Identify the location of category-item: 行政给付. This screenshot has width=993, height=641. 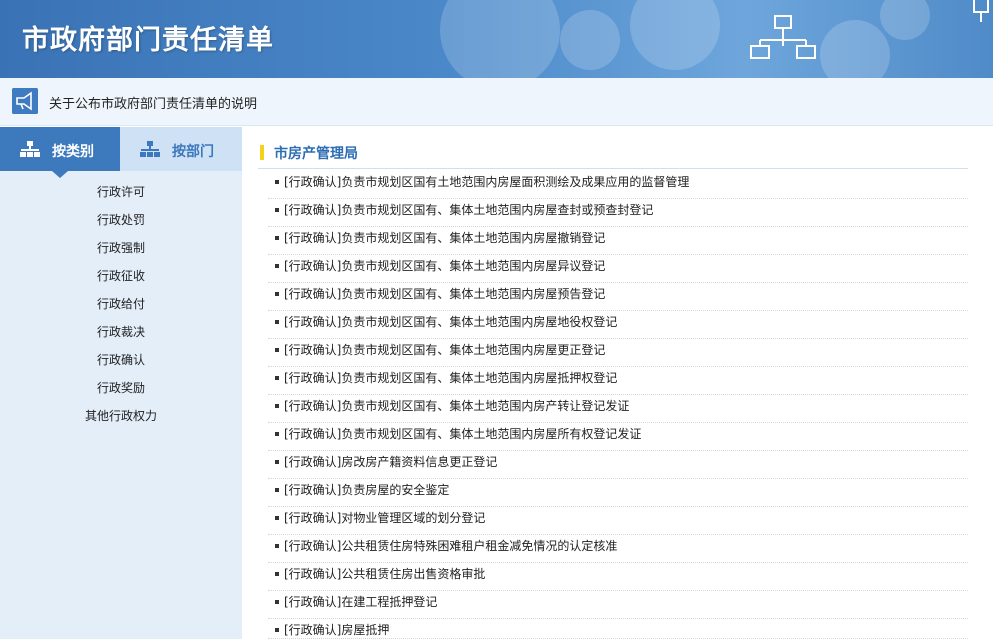
(121, 305).